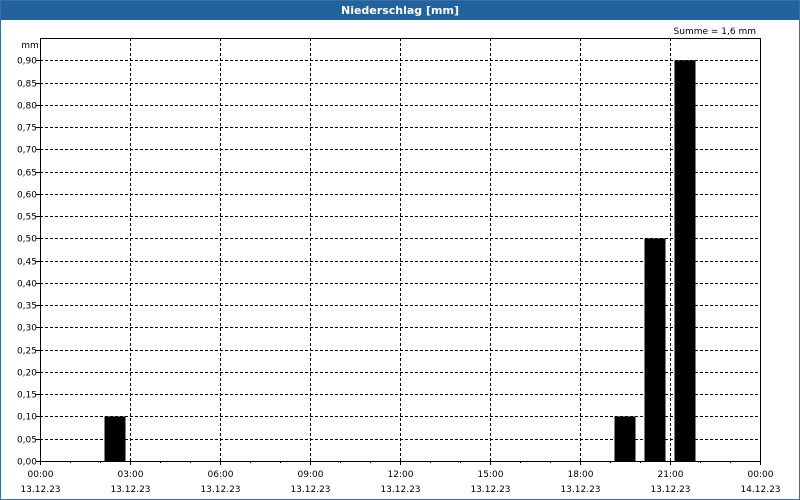  I want to click on x-tick-time: 06:00, so click(221, 475).